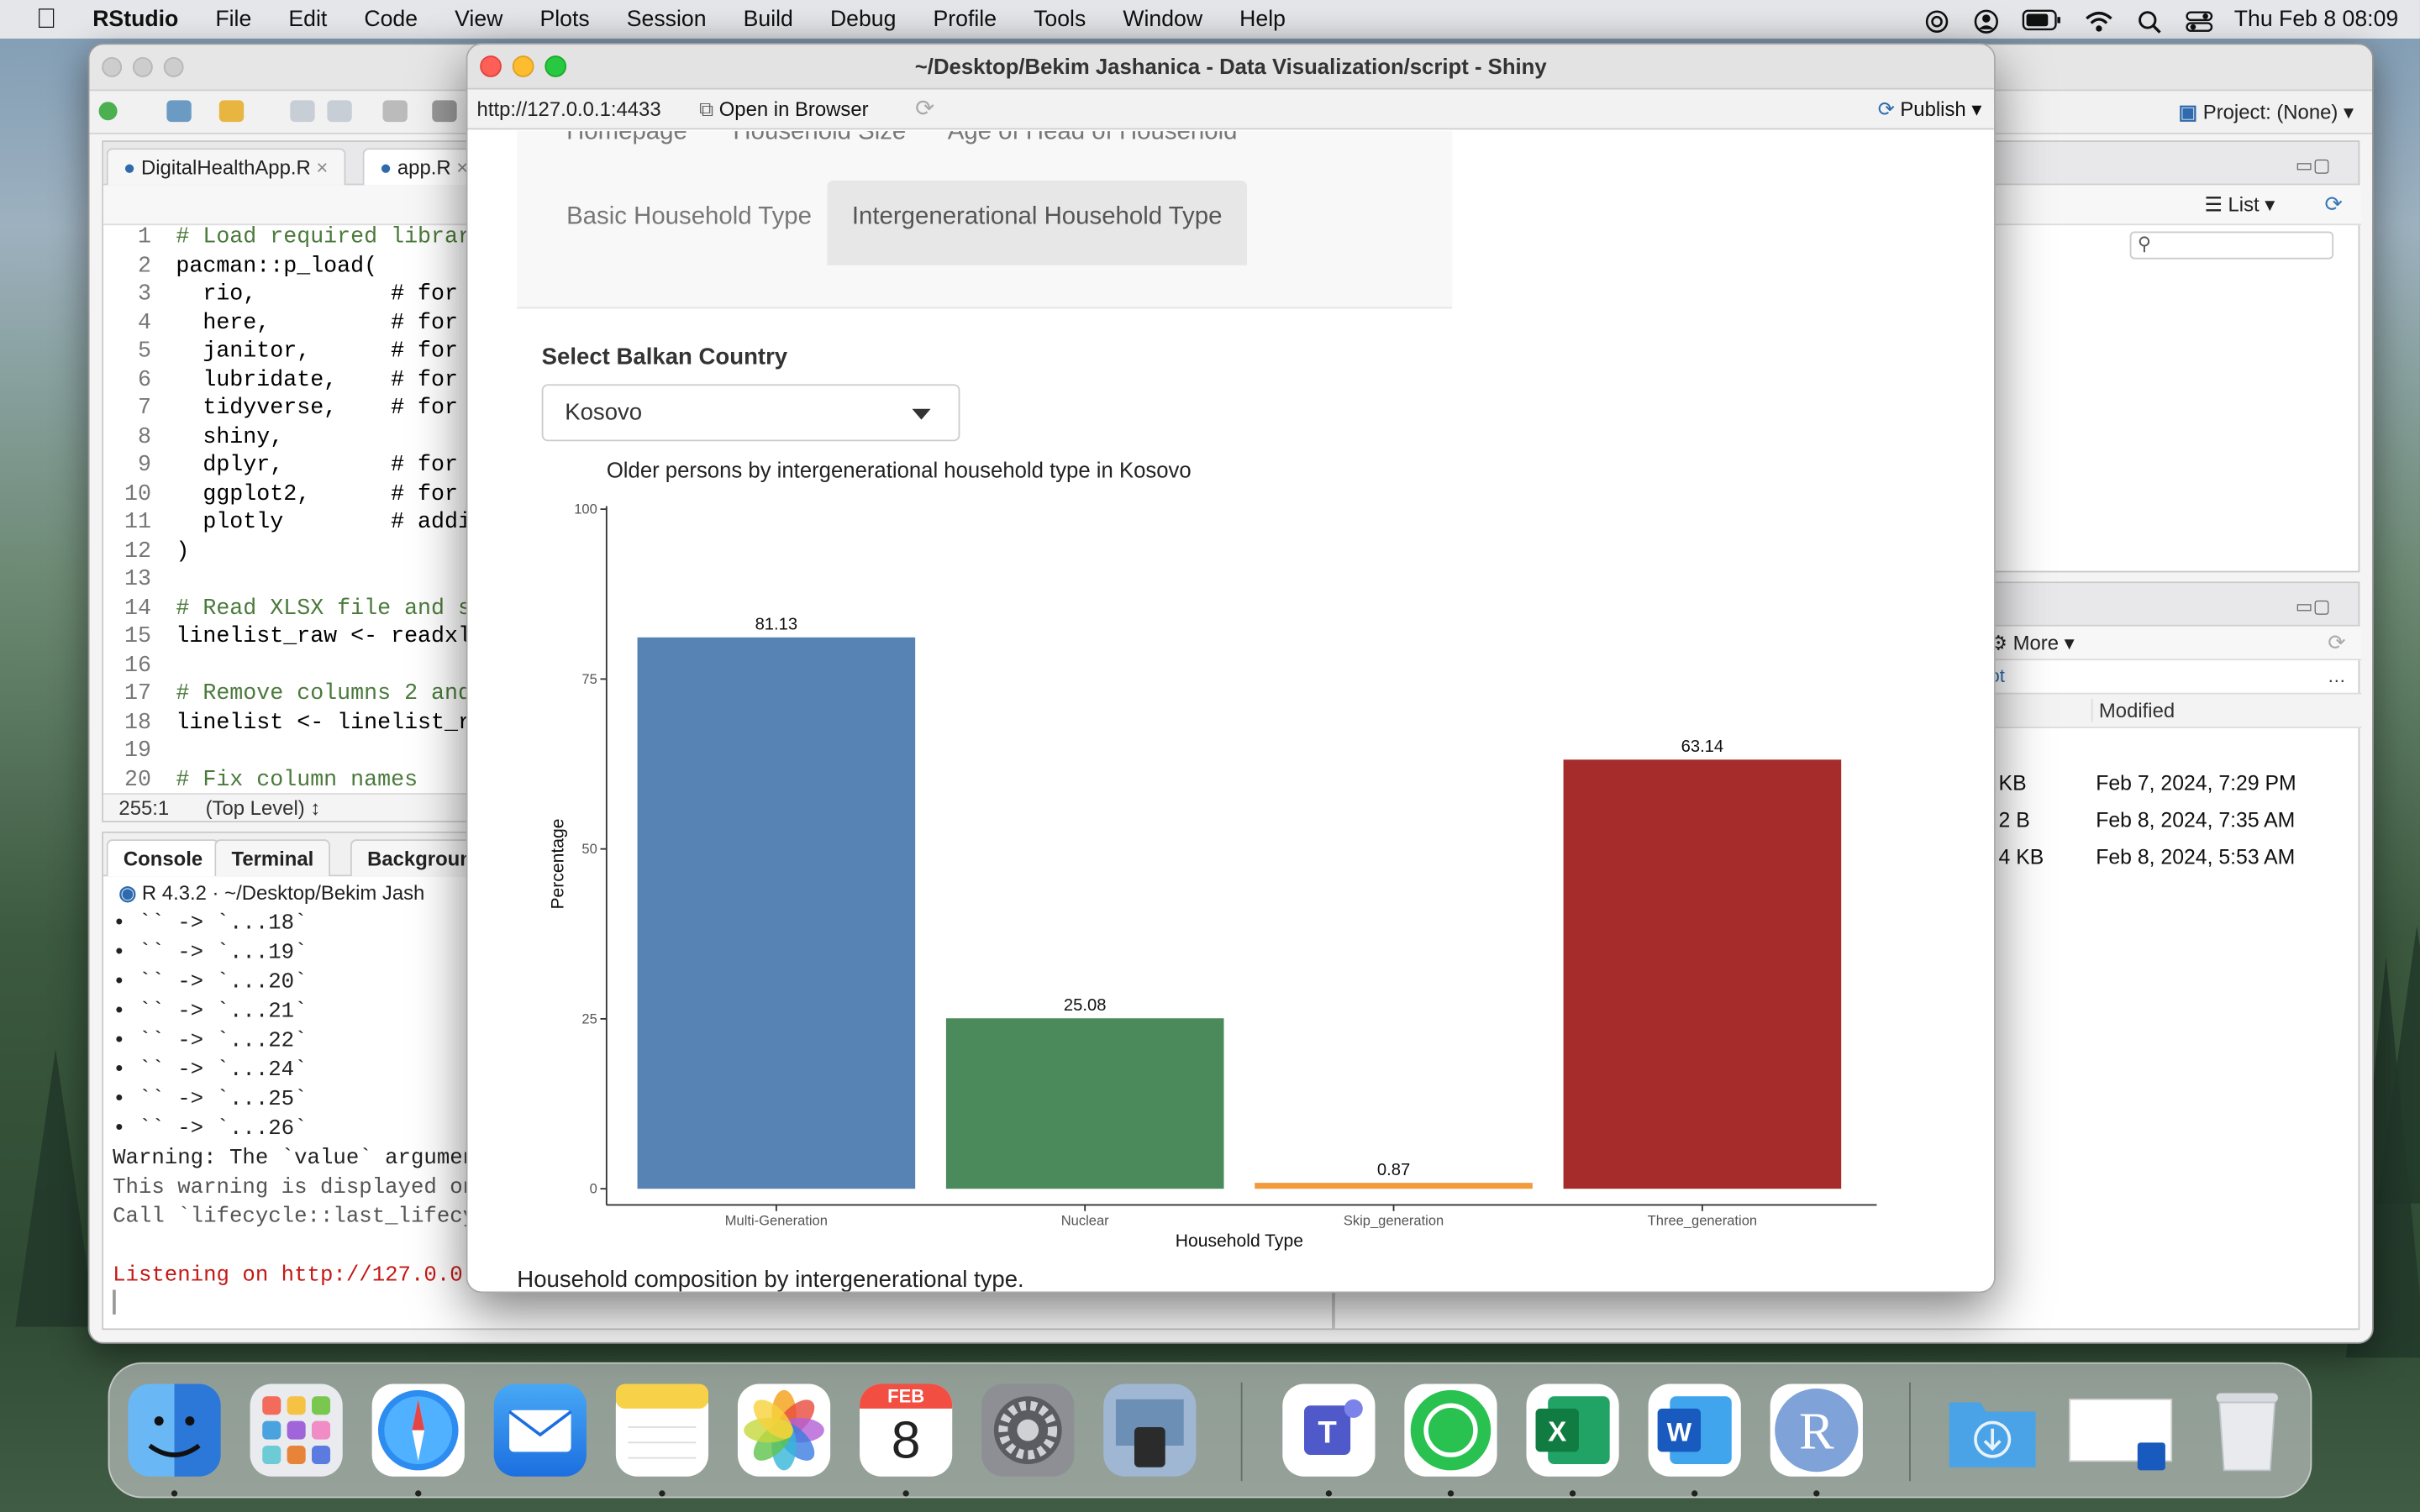 This screenshot has width=2420, height=1512. What do you see at coordinates (292, 437) in the screenshot?
I see `code-line: 8 shiny,` at bounding box center [292, 437].